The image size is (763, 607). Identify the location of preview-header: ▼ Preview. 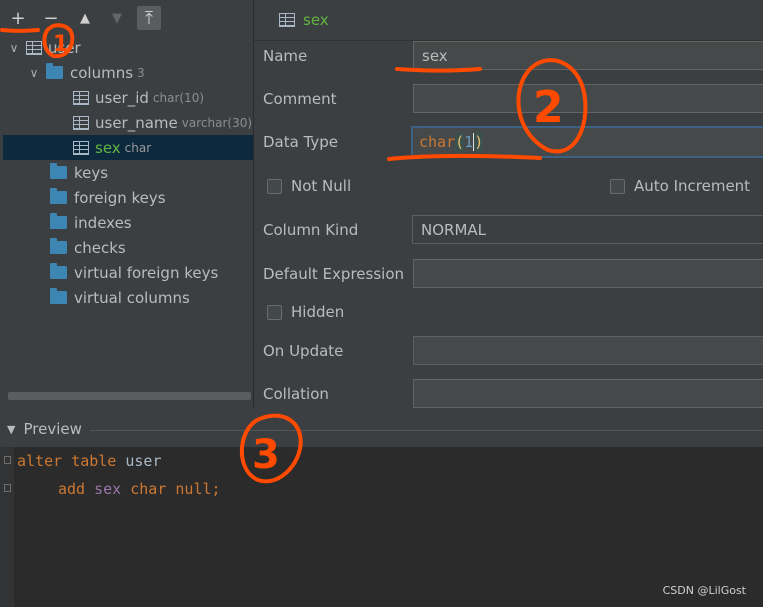
(381, 429).